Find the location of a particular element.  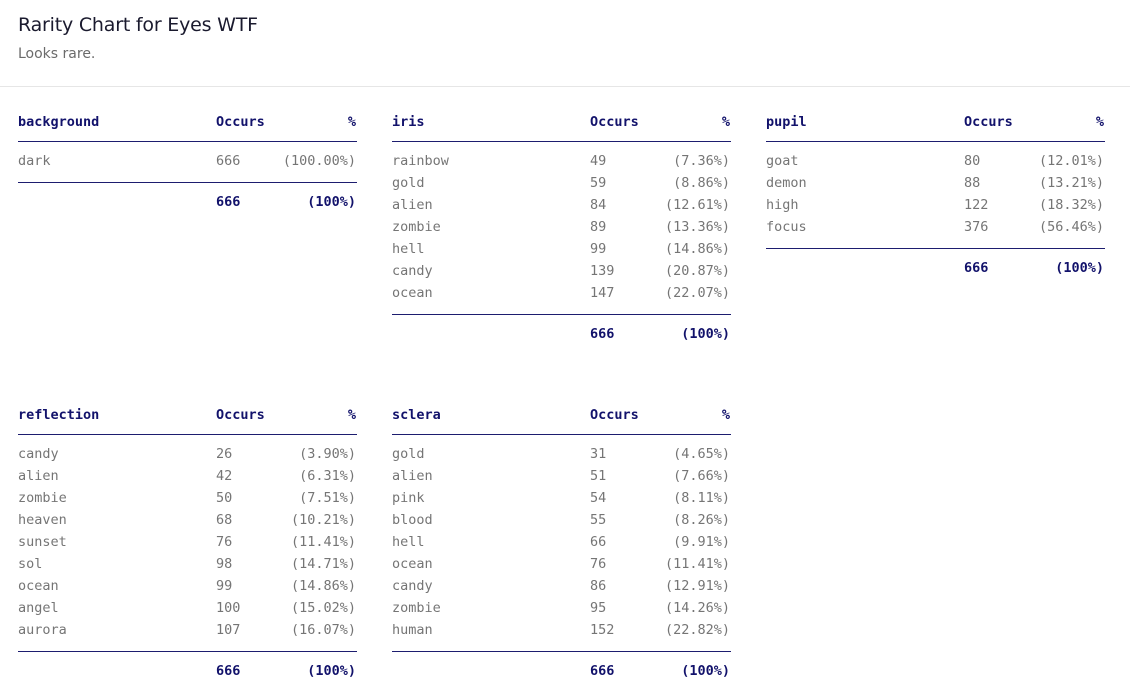

trait-value-name: sol is located at coordinates (30, 564).